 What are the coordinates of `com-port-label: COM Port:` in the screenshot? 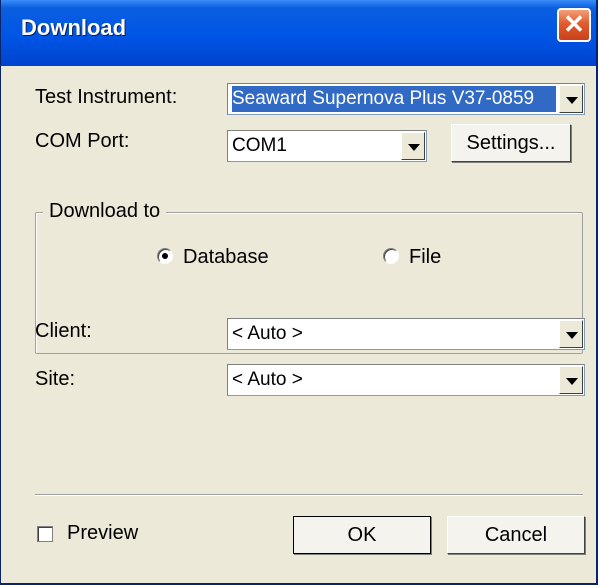 It's located at (82, 141).